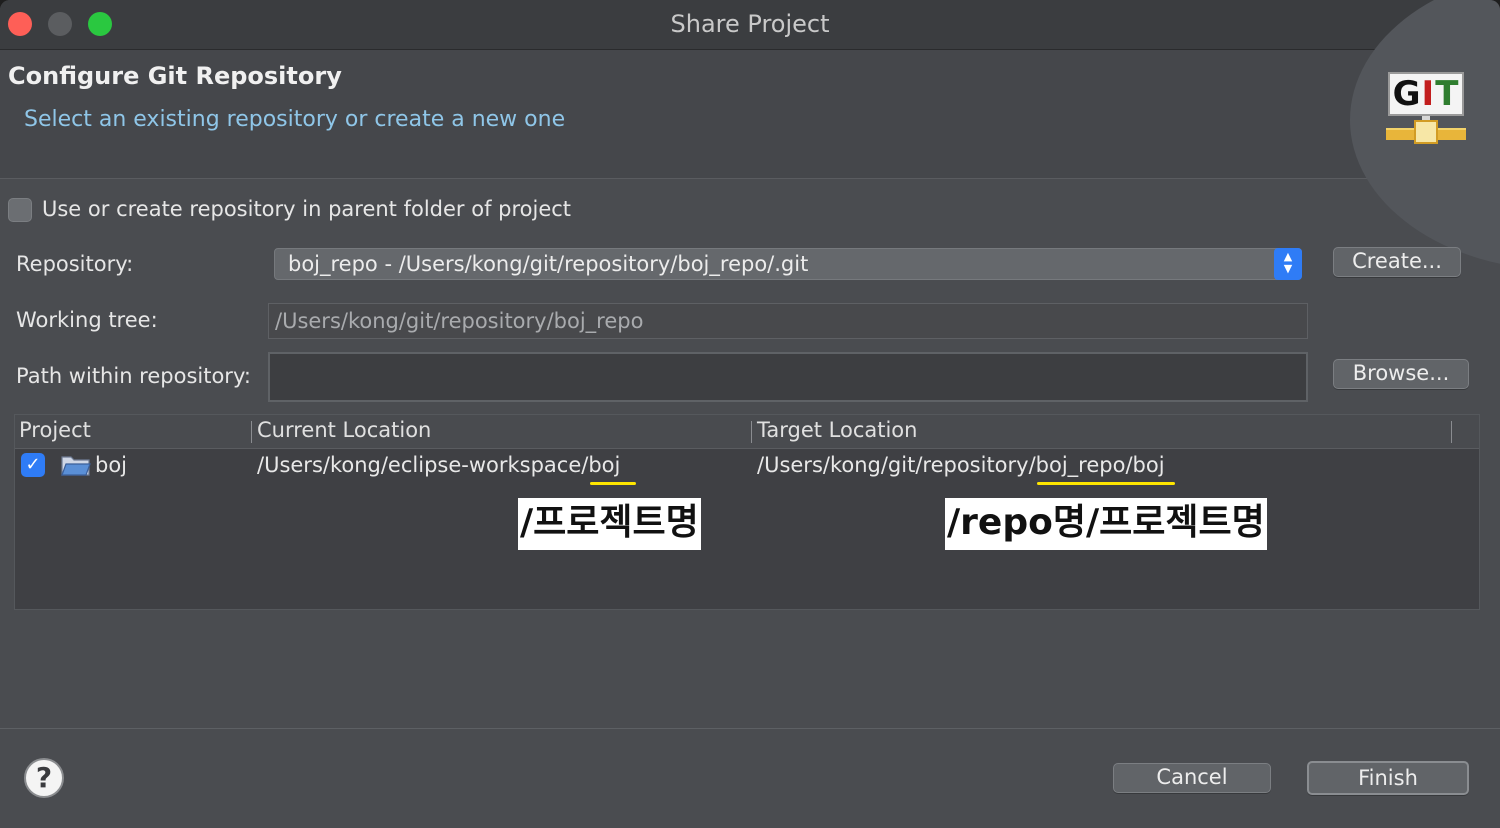  What do you see at coordinates (111, 465) in the screenshot?
I see `project-name: boj` at bounding box center [111, 465].